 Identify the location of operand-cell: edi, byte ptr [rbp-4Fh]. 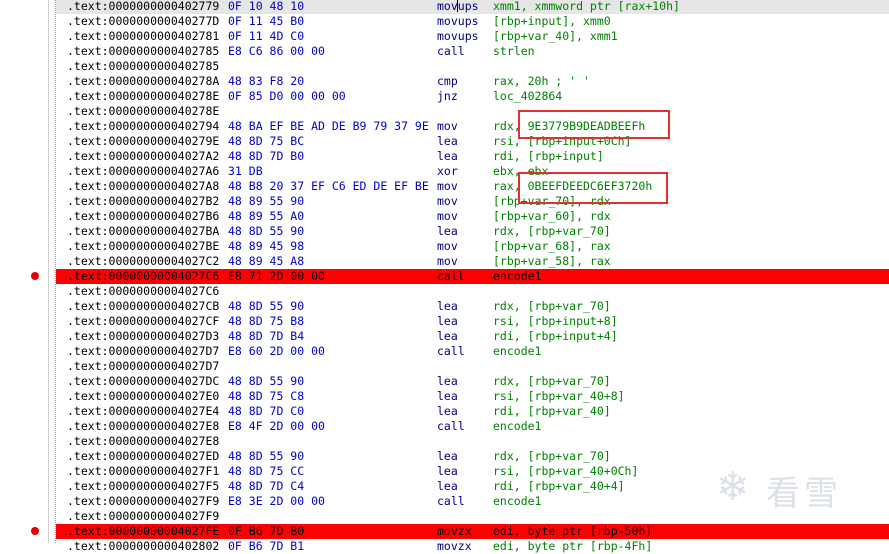
(573, 546).